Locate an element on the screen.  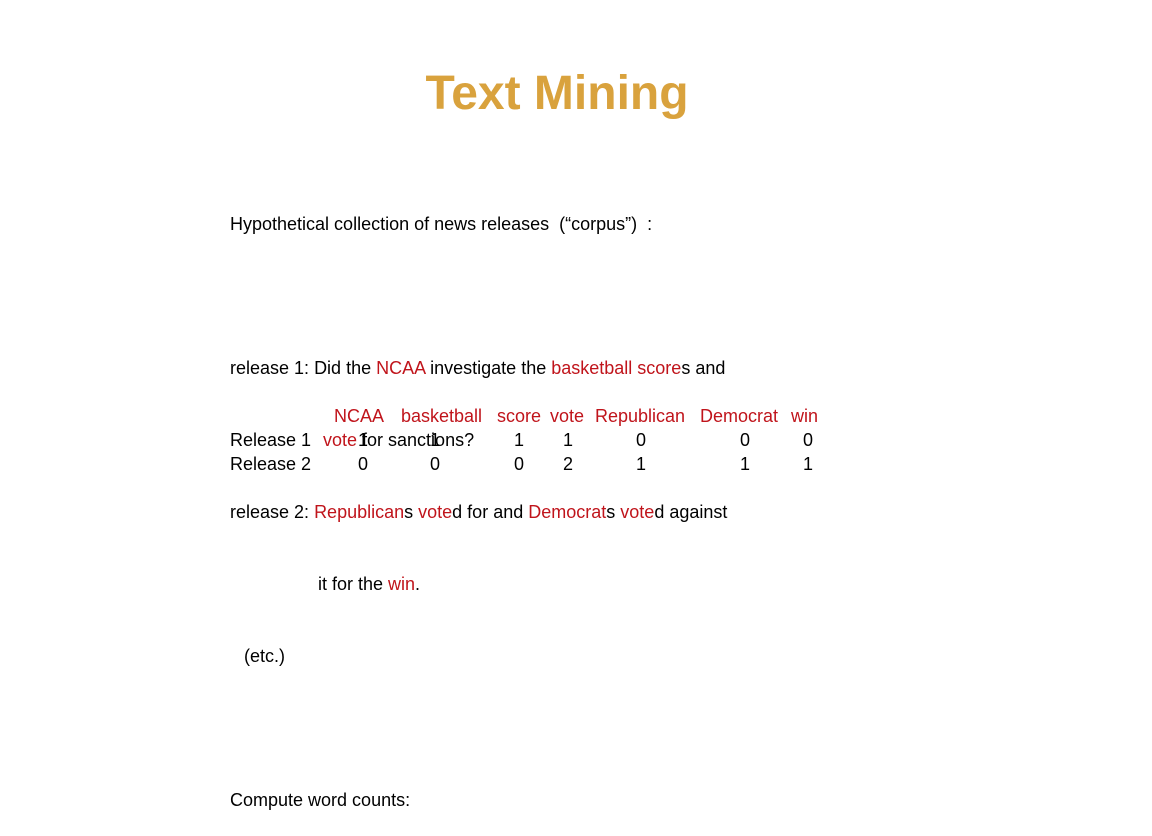
header-republican: Republican is located at coordinates (640, 416).